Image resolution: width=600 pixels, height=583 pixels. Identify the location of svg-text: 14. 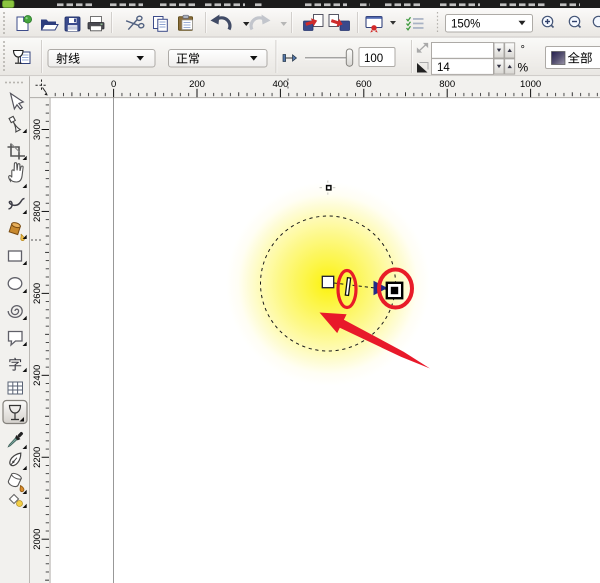
(443, 68).